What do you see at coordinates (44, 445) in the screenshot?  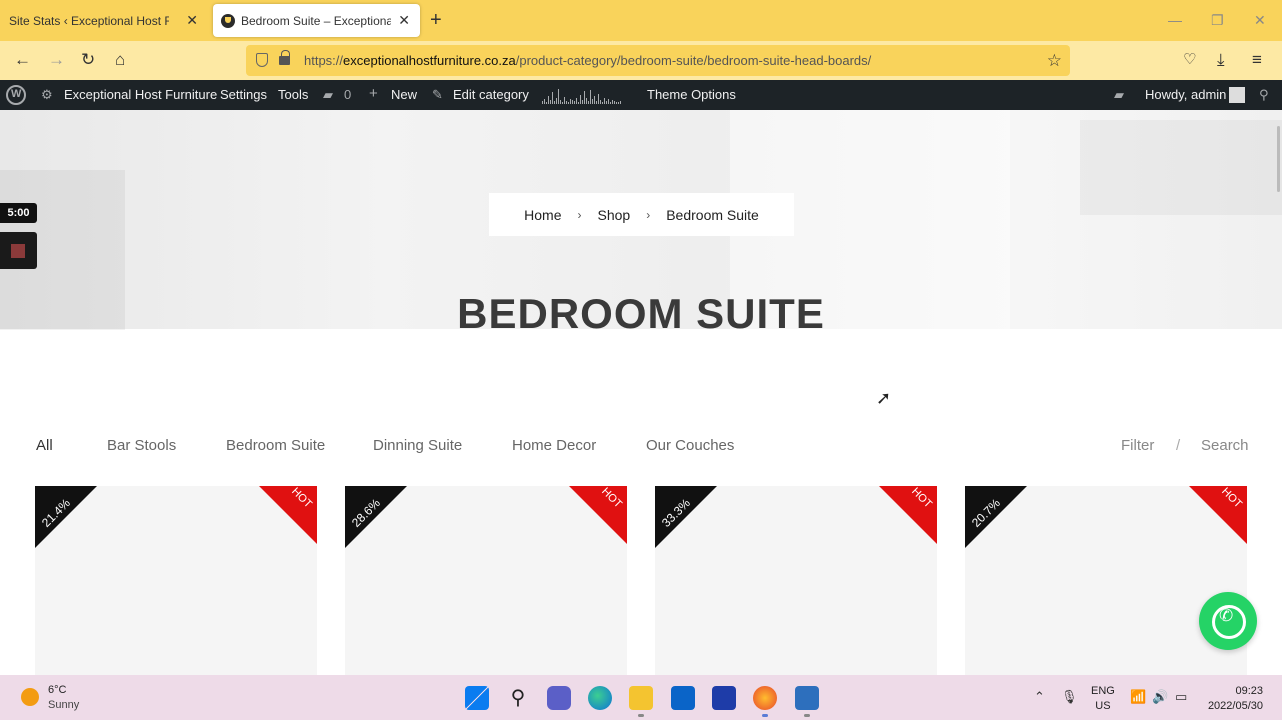 I see `category-all: All` at bounding box center [44, 445].